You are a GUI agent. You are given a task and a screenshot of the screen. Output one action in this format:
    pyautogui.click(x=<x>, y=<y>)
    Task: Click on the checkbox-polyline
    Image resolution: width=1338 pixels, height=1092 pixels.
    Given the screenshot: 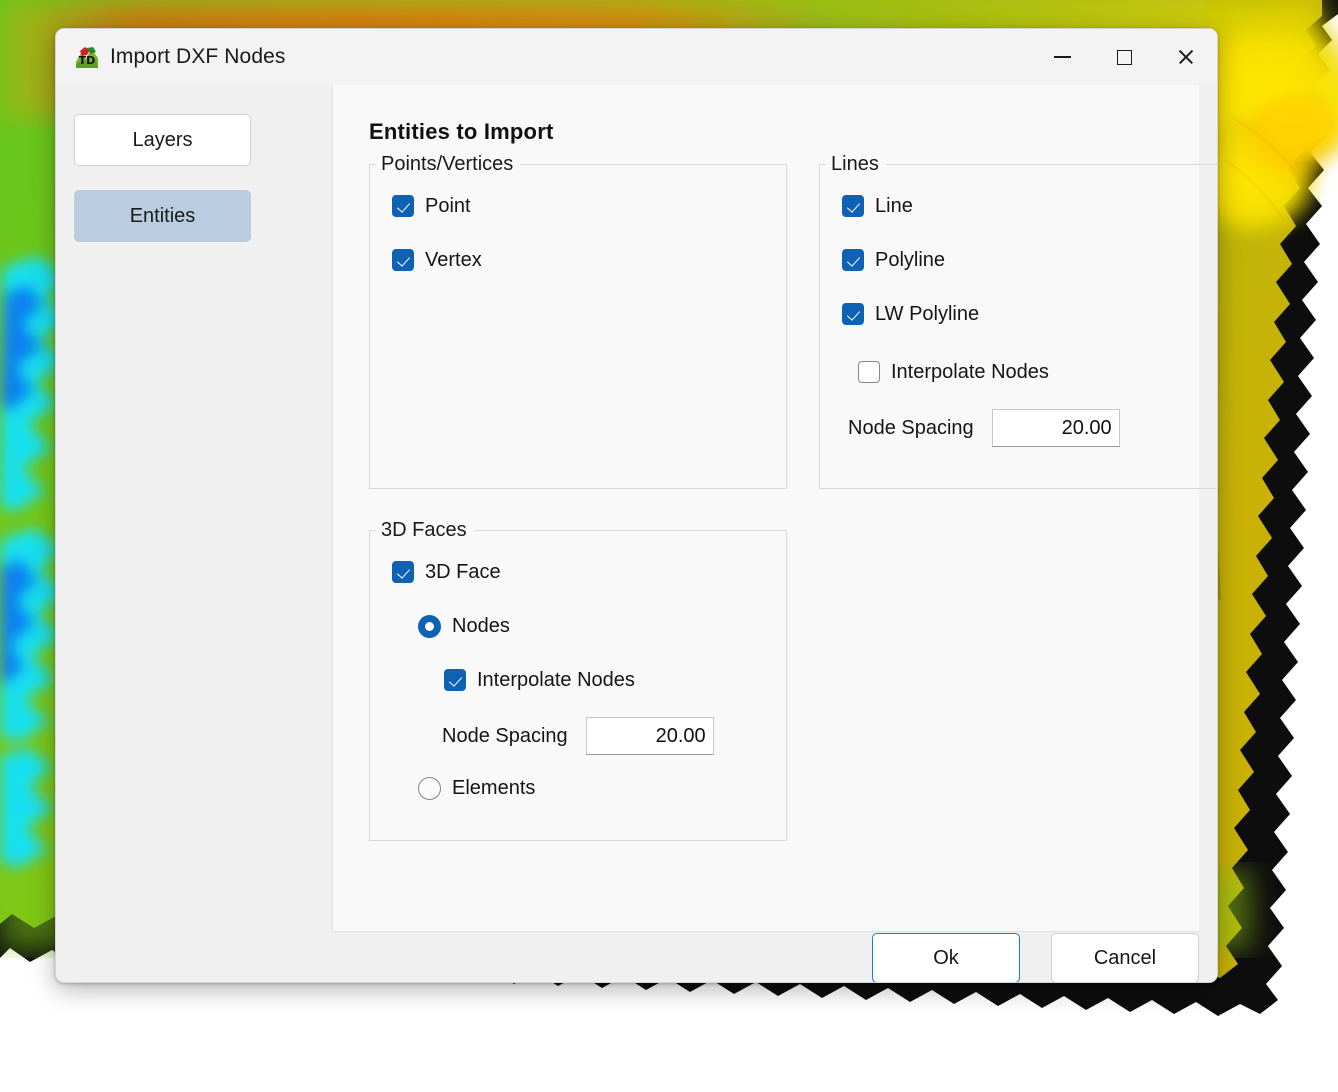 What is the action you would take?
    pyautogui.click(x=853, y=260)
    